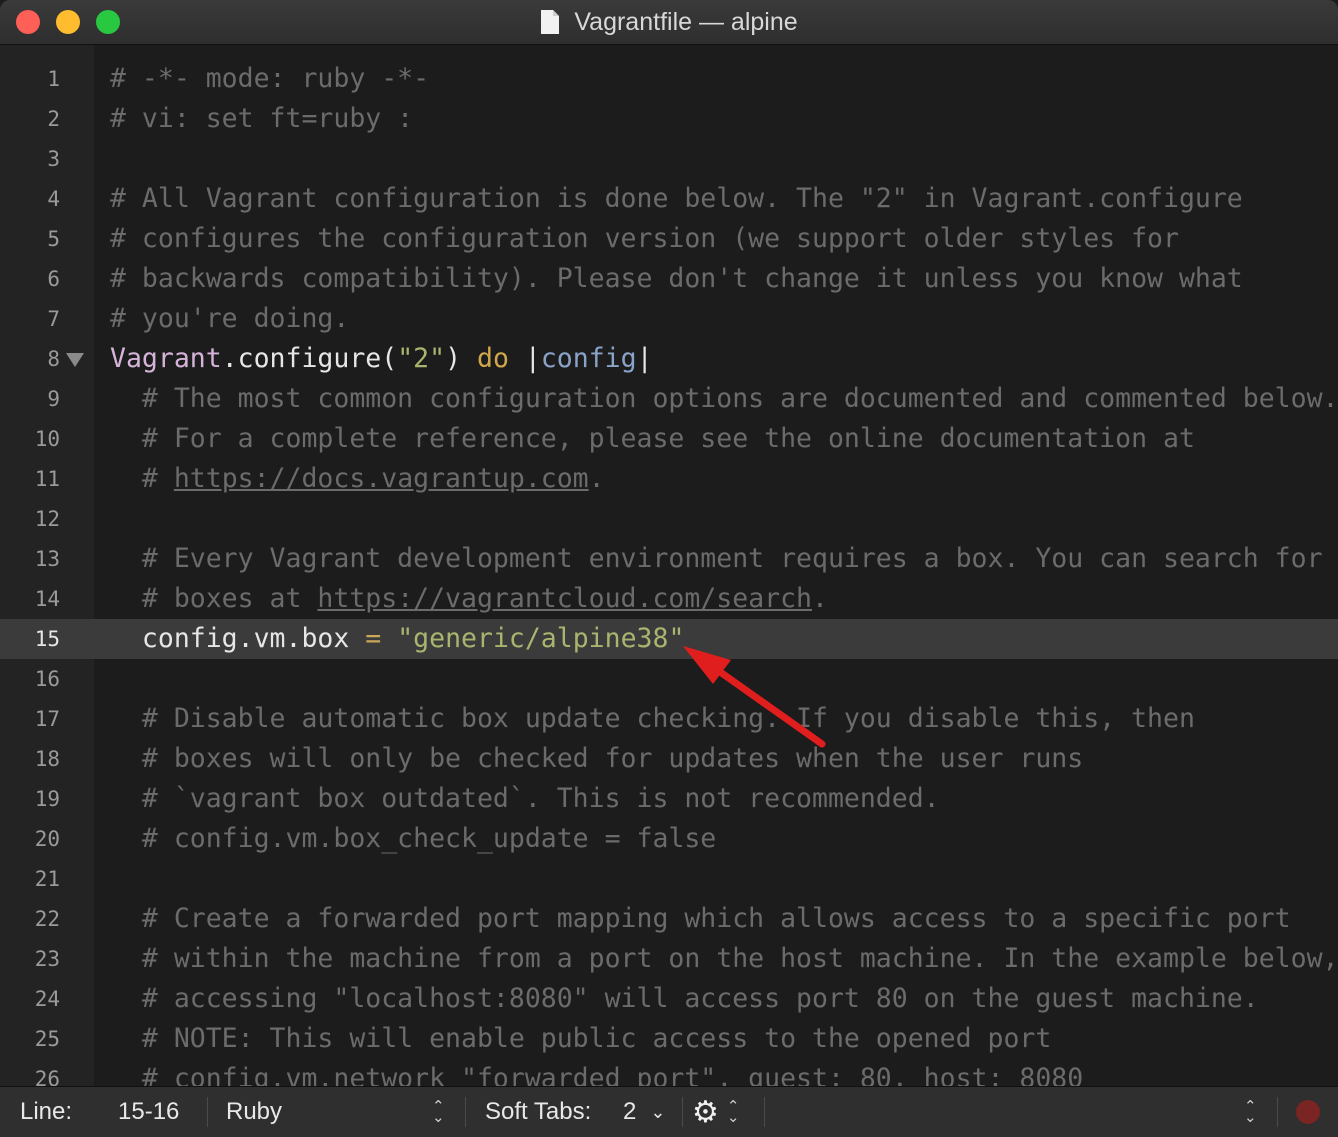  What do you see at coordinates (46, 1111) in the screenshot?
I see `line-label: Line:` at bounding box center [46, 1111].